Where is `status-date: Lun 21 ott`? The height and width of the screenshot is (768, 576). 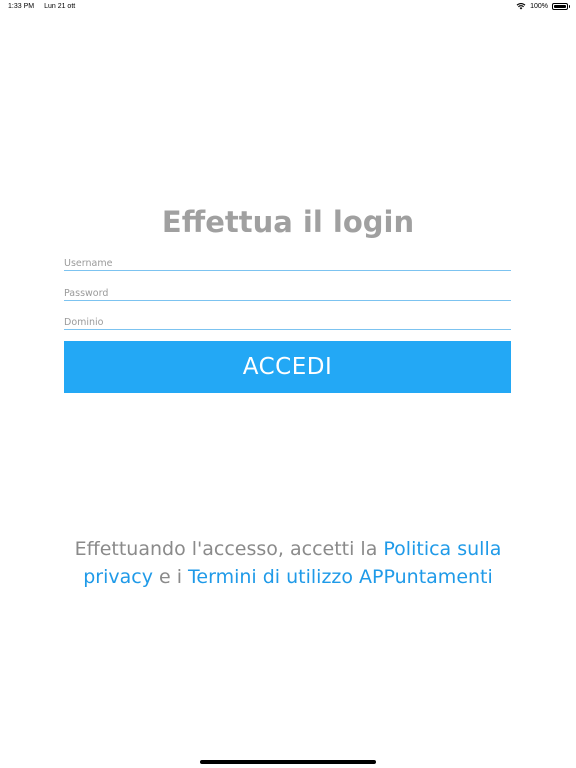 status-date: Lun 21 ott is located at coordinates (60, 6).